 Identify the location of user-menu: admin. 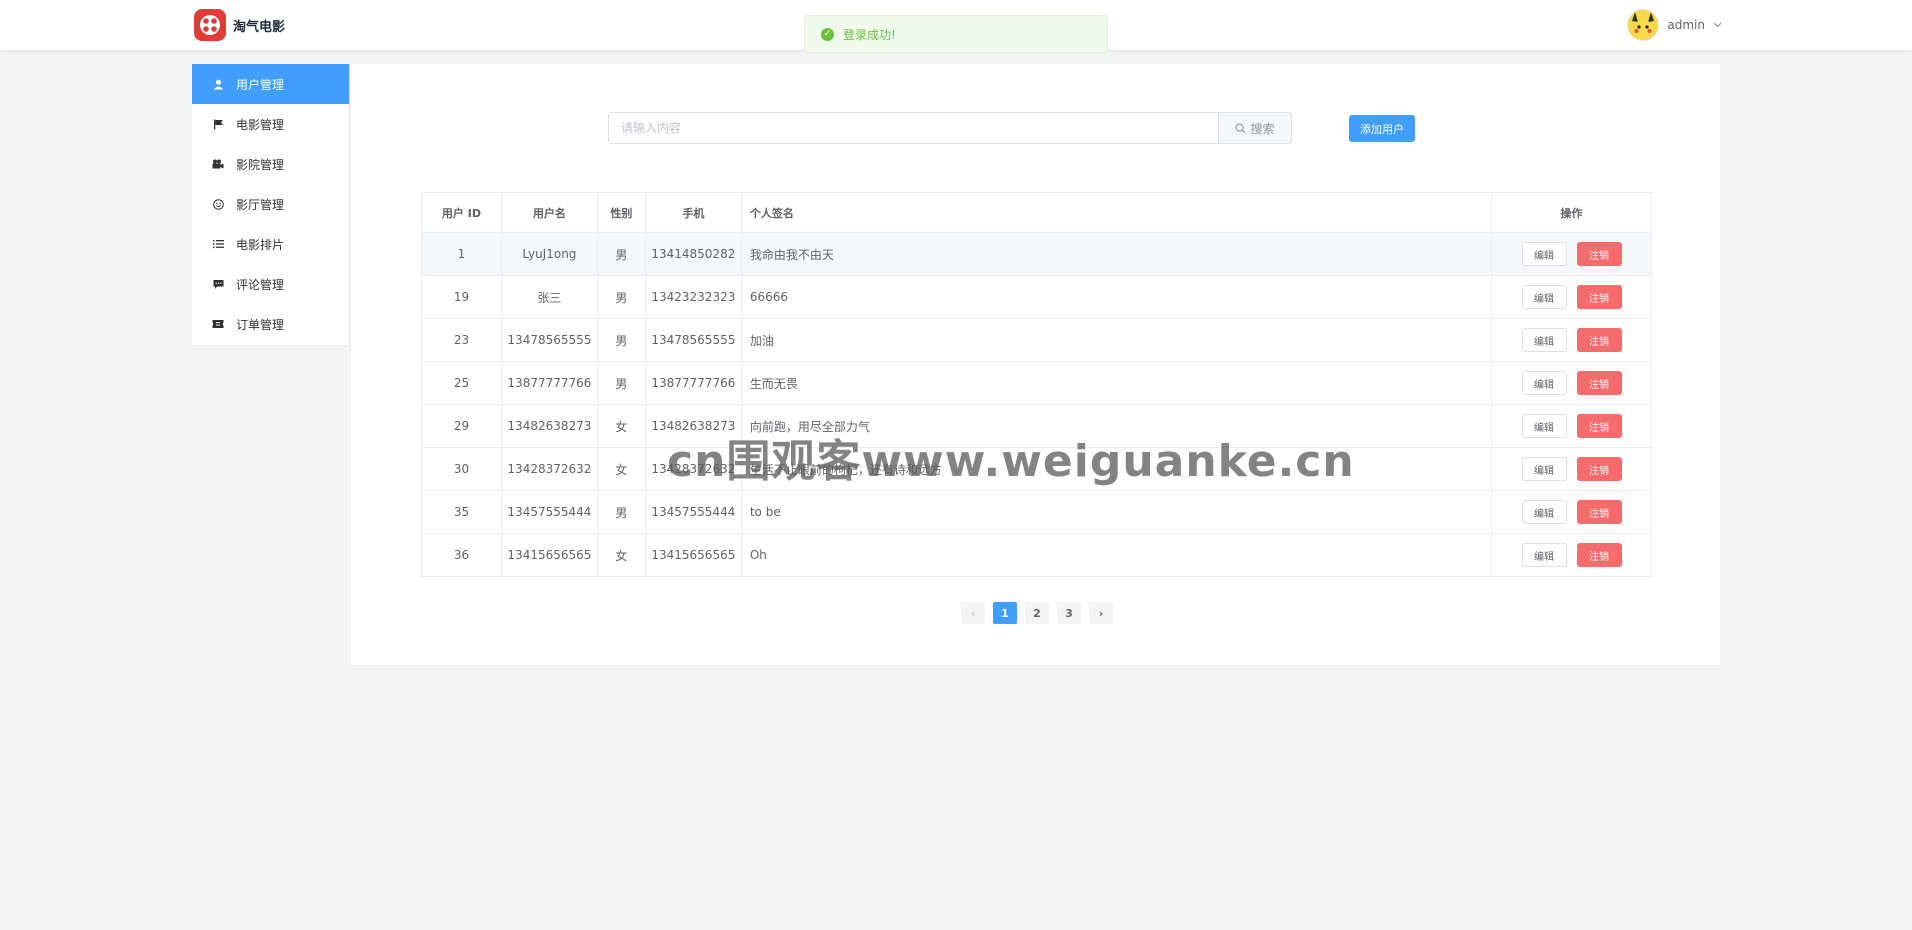
(1674, 25).